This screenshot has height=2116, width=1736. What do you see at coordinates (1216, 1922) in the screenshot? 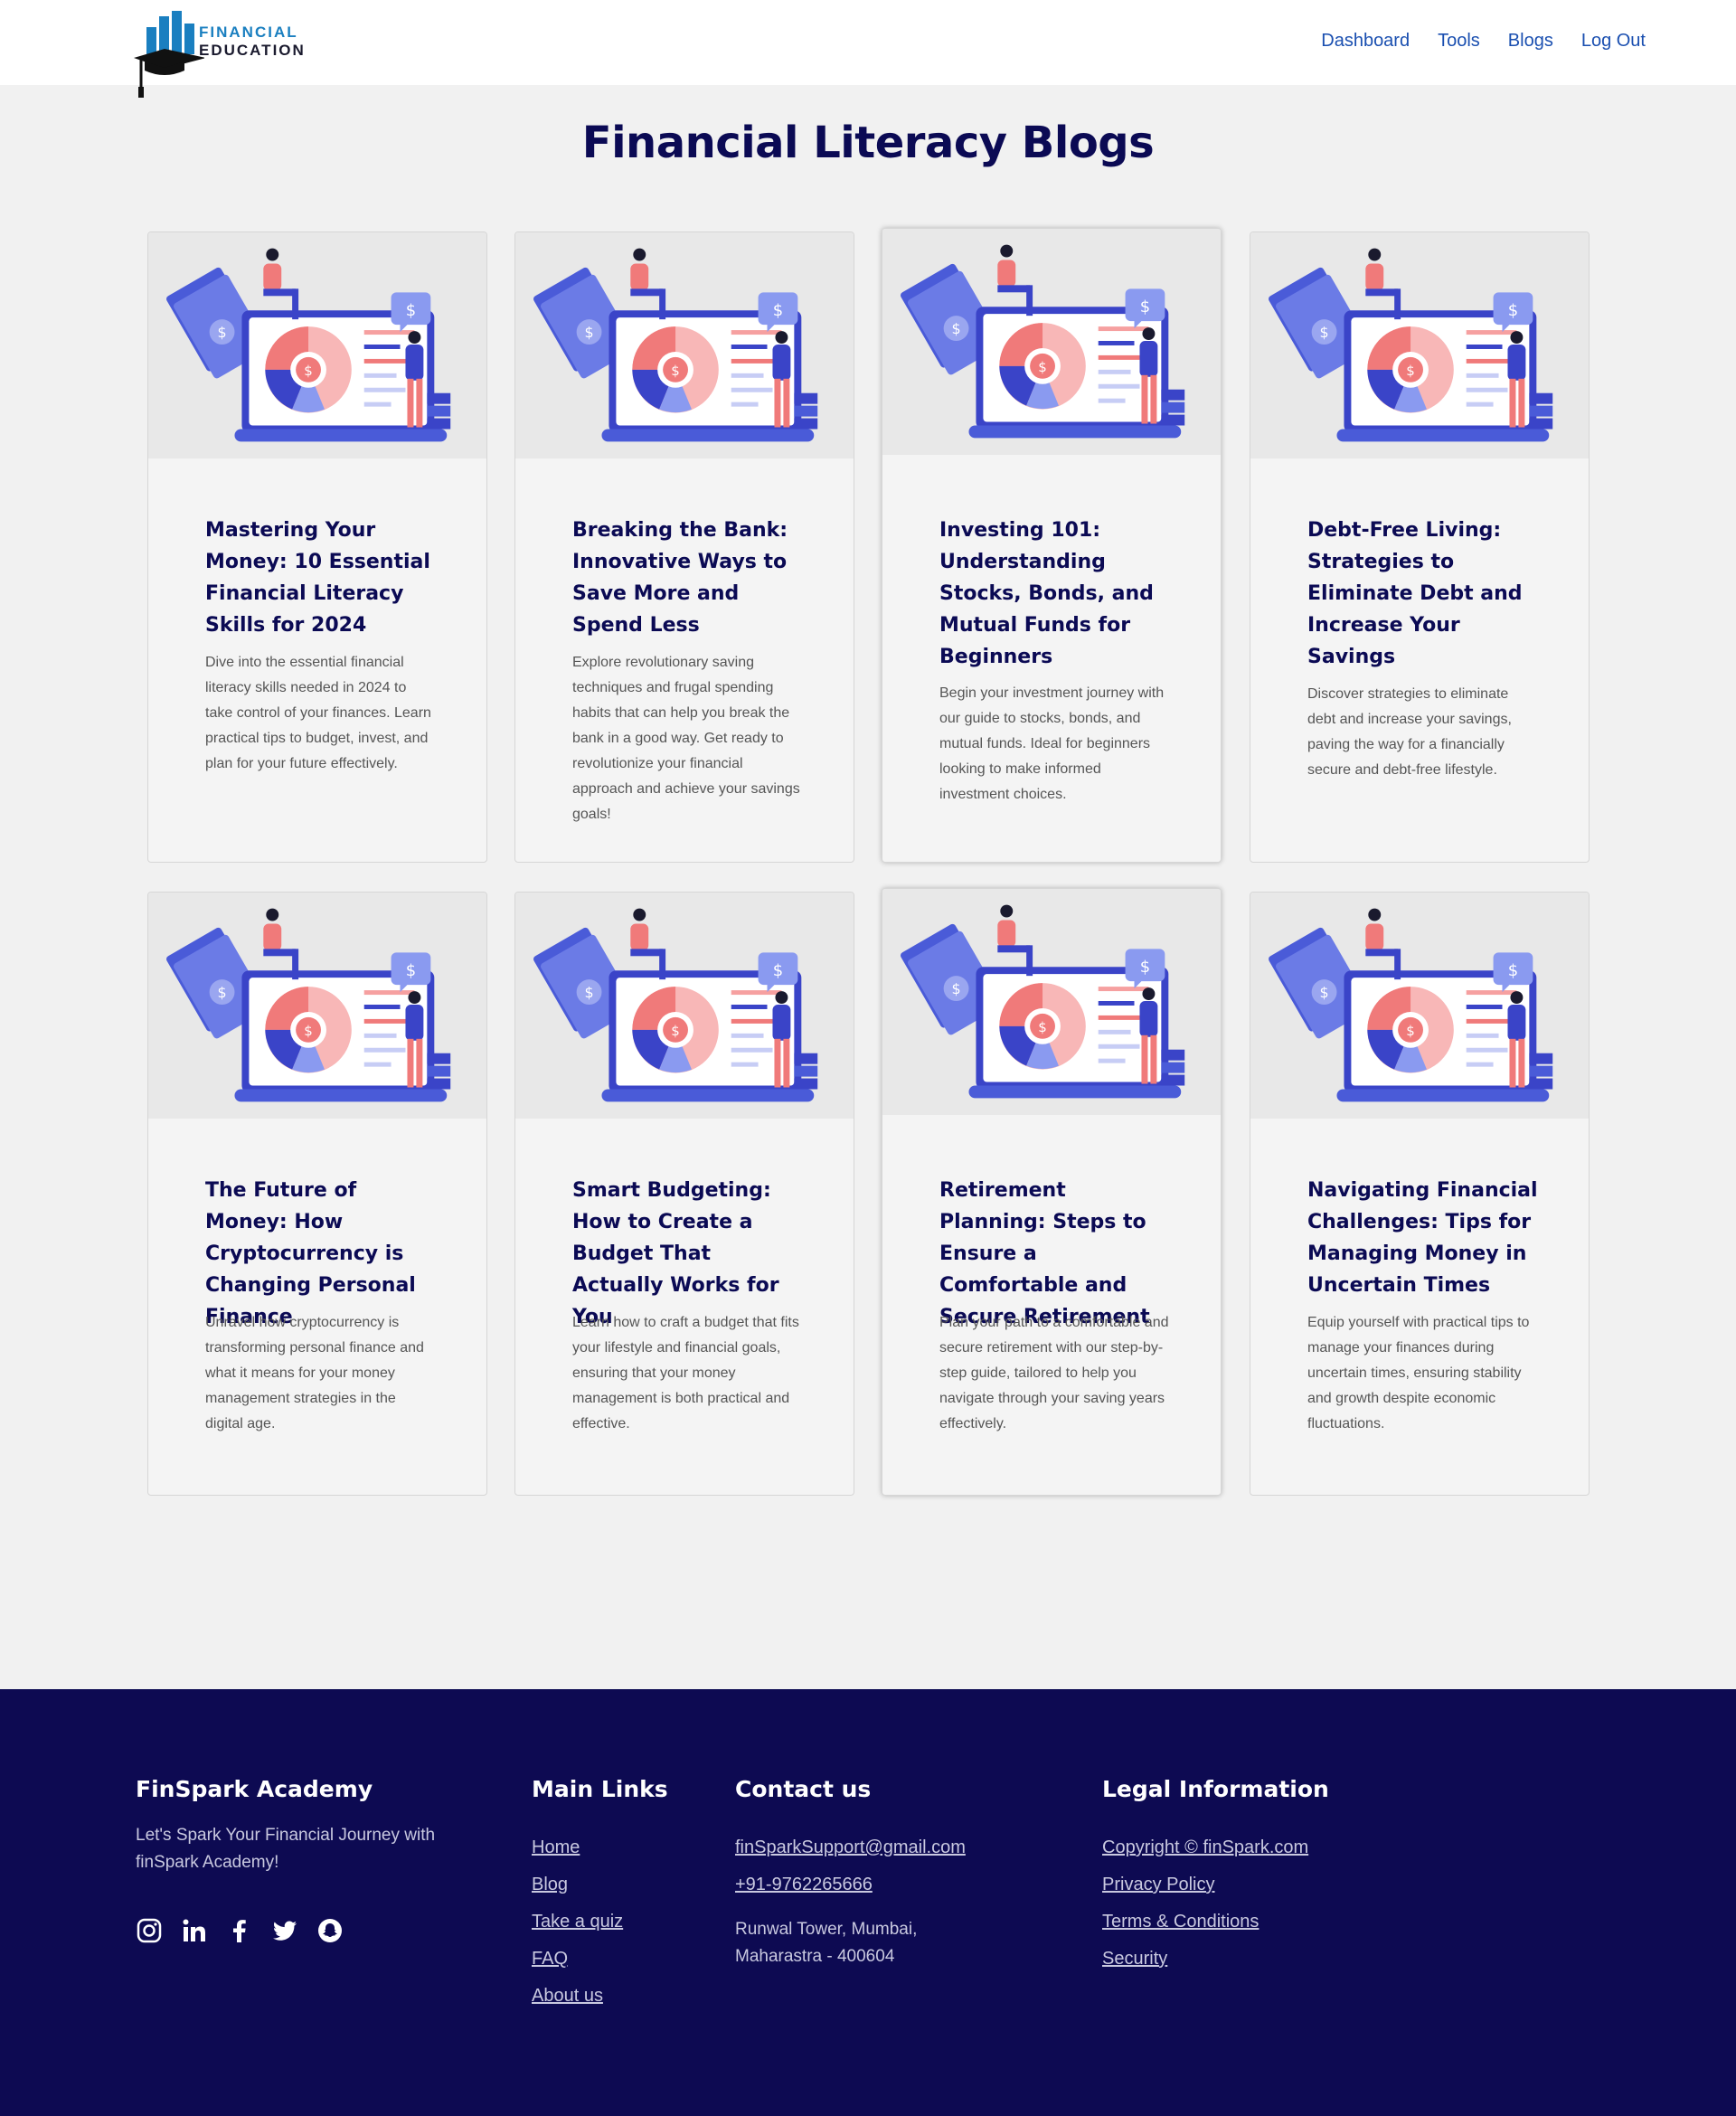
I see `footer-link-terms: Terms & Conditions` at bounding box center [1216, 1922].